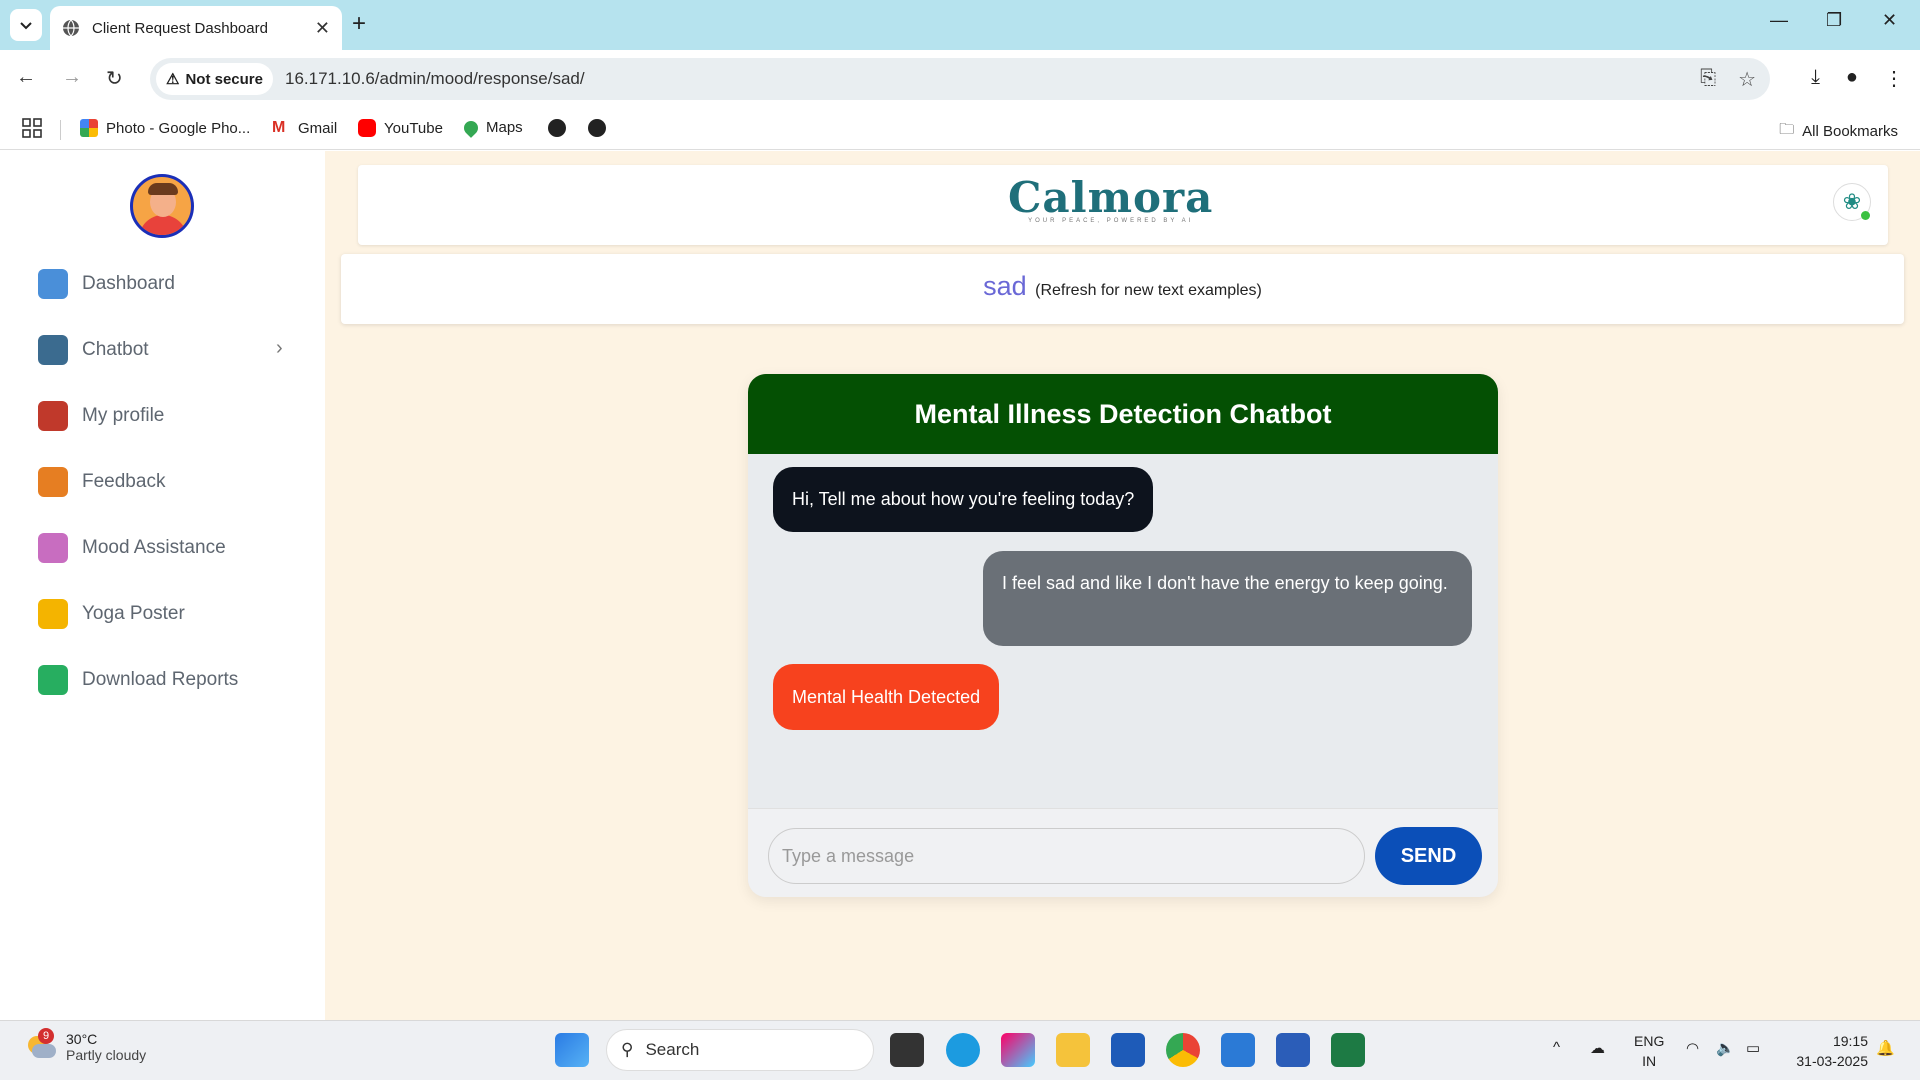  I want to click on chat-input-bar: Type a message SEND, so click(1123, 852).